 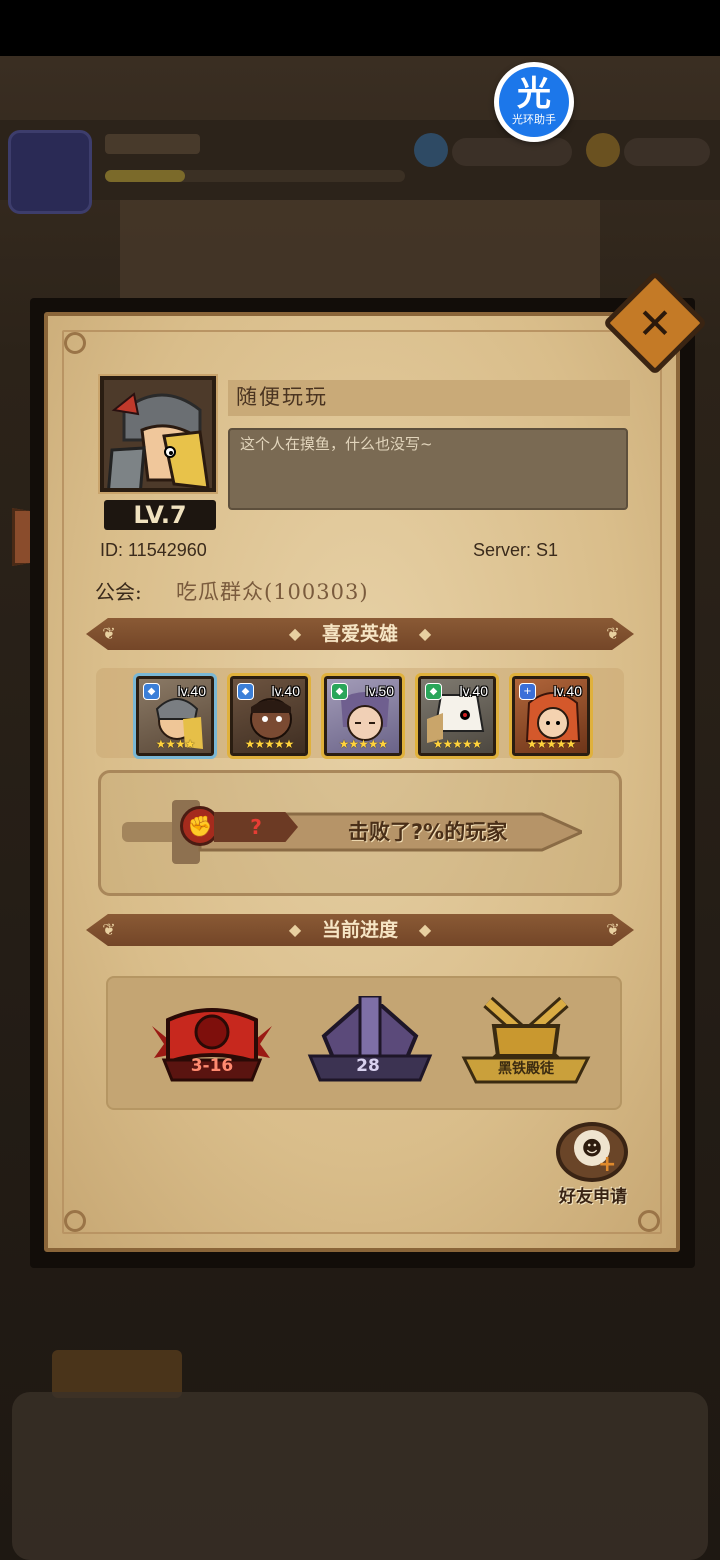 What do you see at coordinates (255, 176) in the screenshot?
I see `background-exp-bar` at bounding box center [255, 176].